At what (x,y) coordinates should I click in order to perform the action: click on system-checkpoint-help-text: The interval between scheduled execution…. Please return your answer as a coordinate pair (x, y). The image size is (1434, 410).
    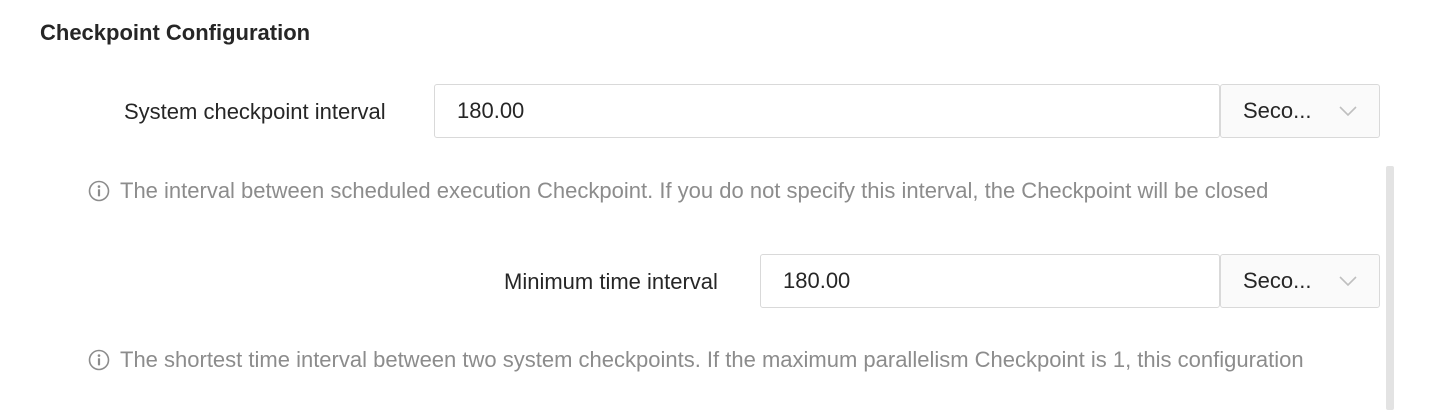
    Looking at the image, I should click on (694, 190).